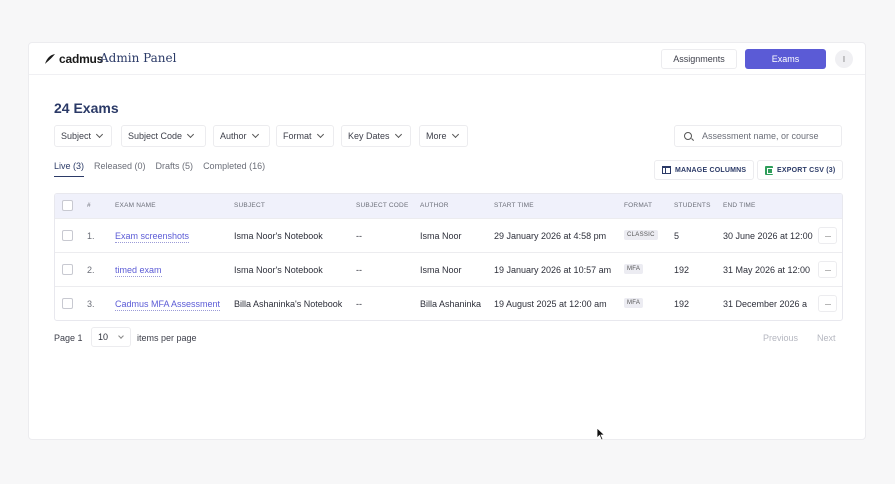 The height and width of the screenshot is (484, 895). I want to click on row-number: 2., so click(91, 270).